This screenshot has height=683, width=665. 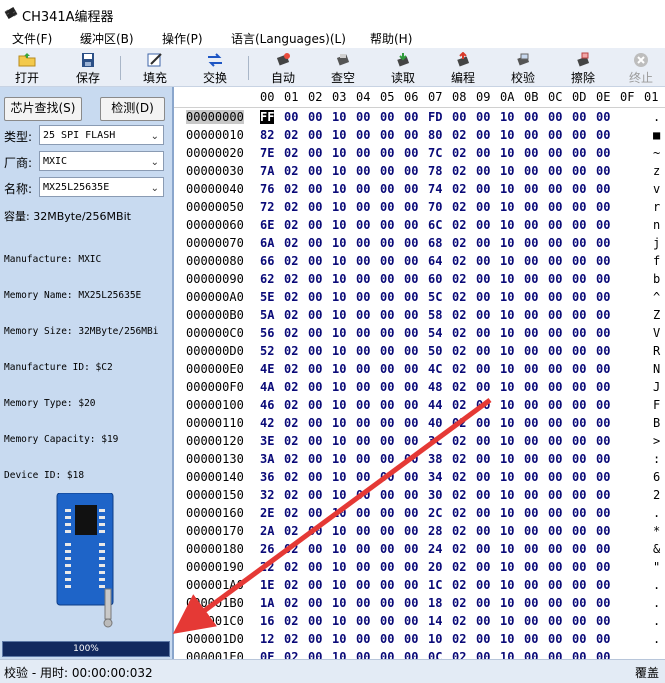 I want to click on hex-row: 00000050 72 02 00 10 00 00 00 70 02 00 10 00 00 00 00 r, so click(x=419, y=207).